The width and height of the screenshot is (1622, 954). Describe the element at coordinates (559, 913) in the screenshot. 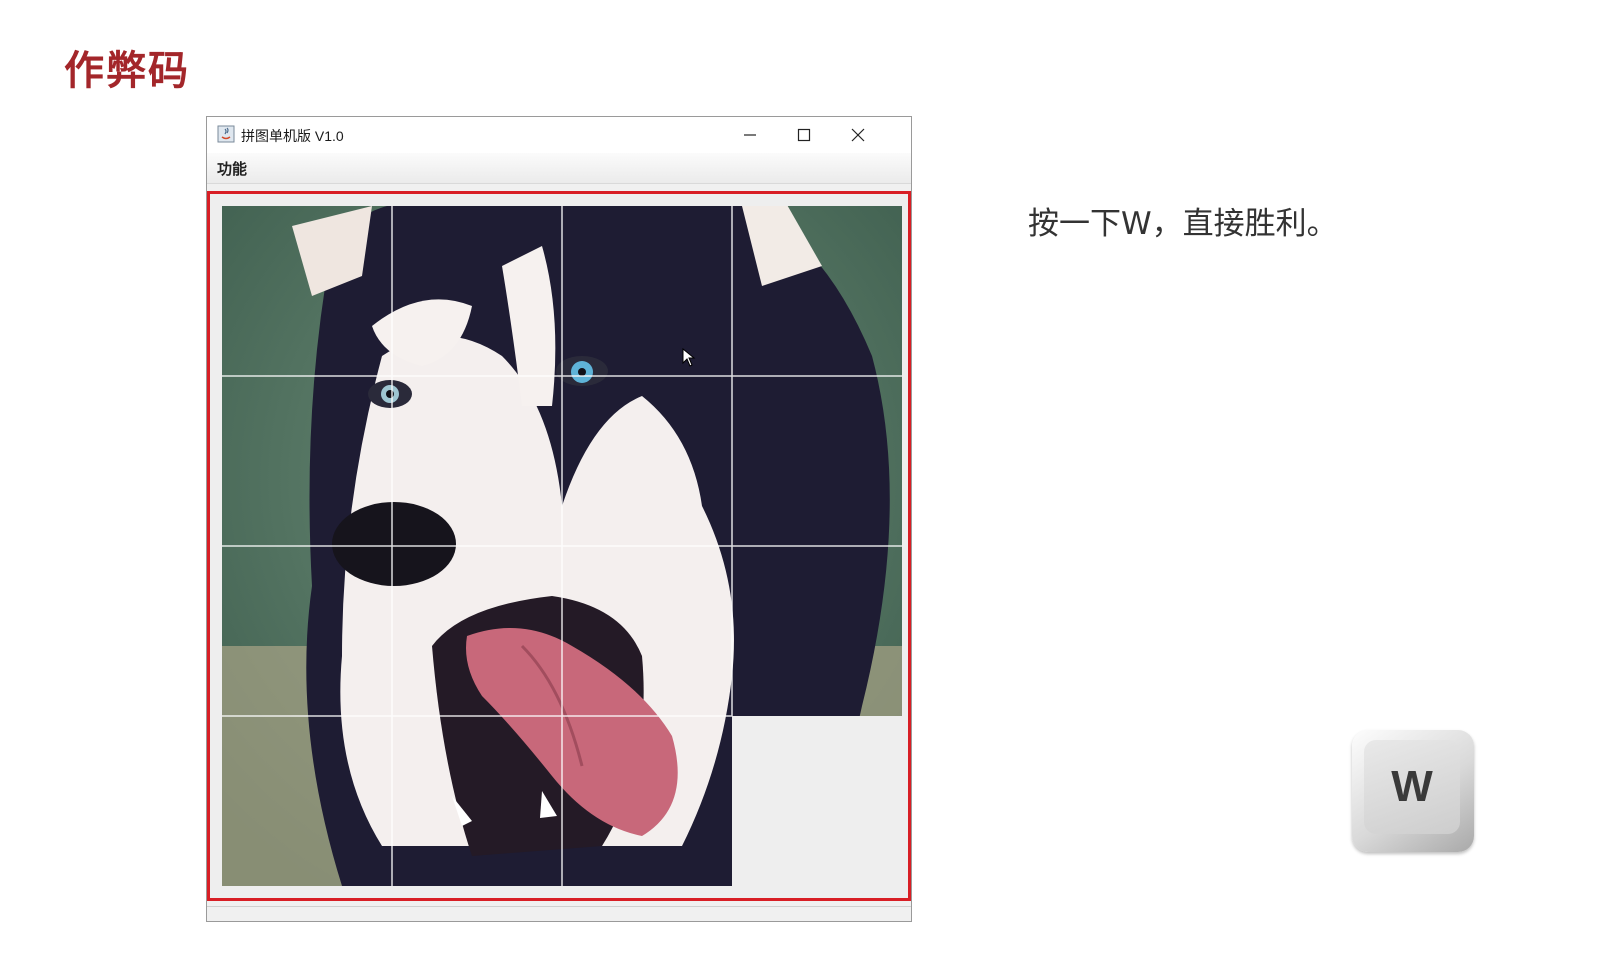

I see `window-bottom-edge` at that location.